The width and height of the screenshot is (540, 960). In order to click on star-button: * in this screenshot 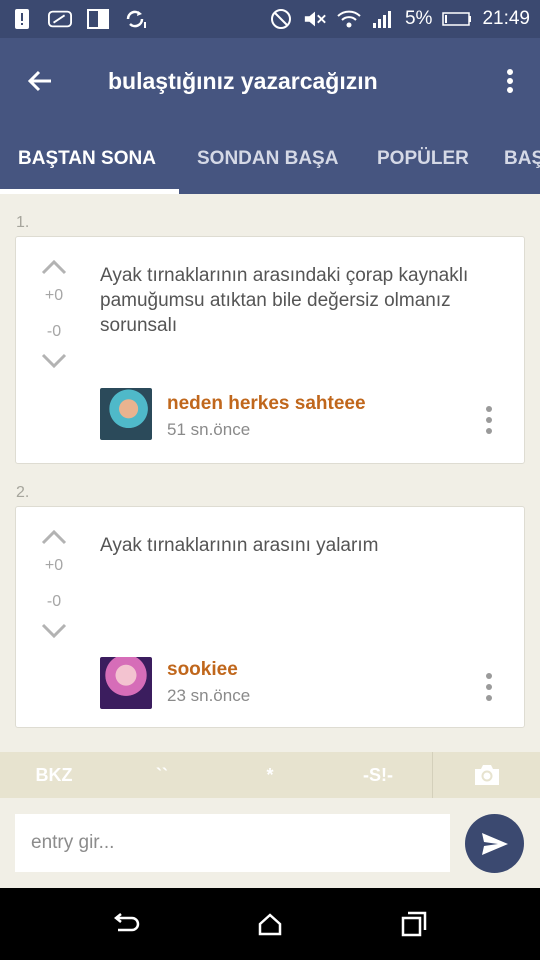, I will do `click(270, 775)`.